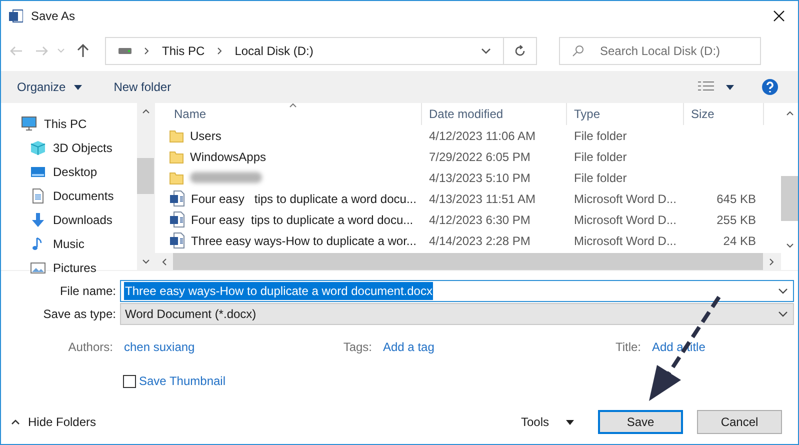 The image size is (799, 445). What do you see at coordinates (164, 262) in the screenshot?
I see `scroll-left-icon` at bounding box center [164, 262].